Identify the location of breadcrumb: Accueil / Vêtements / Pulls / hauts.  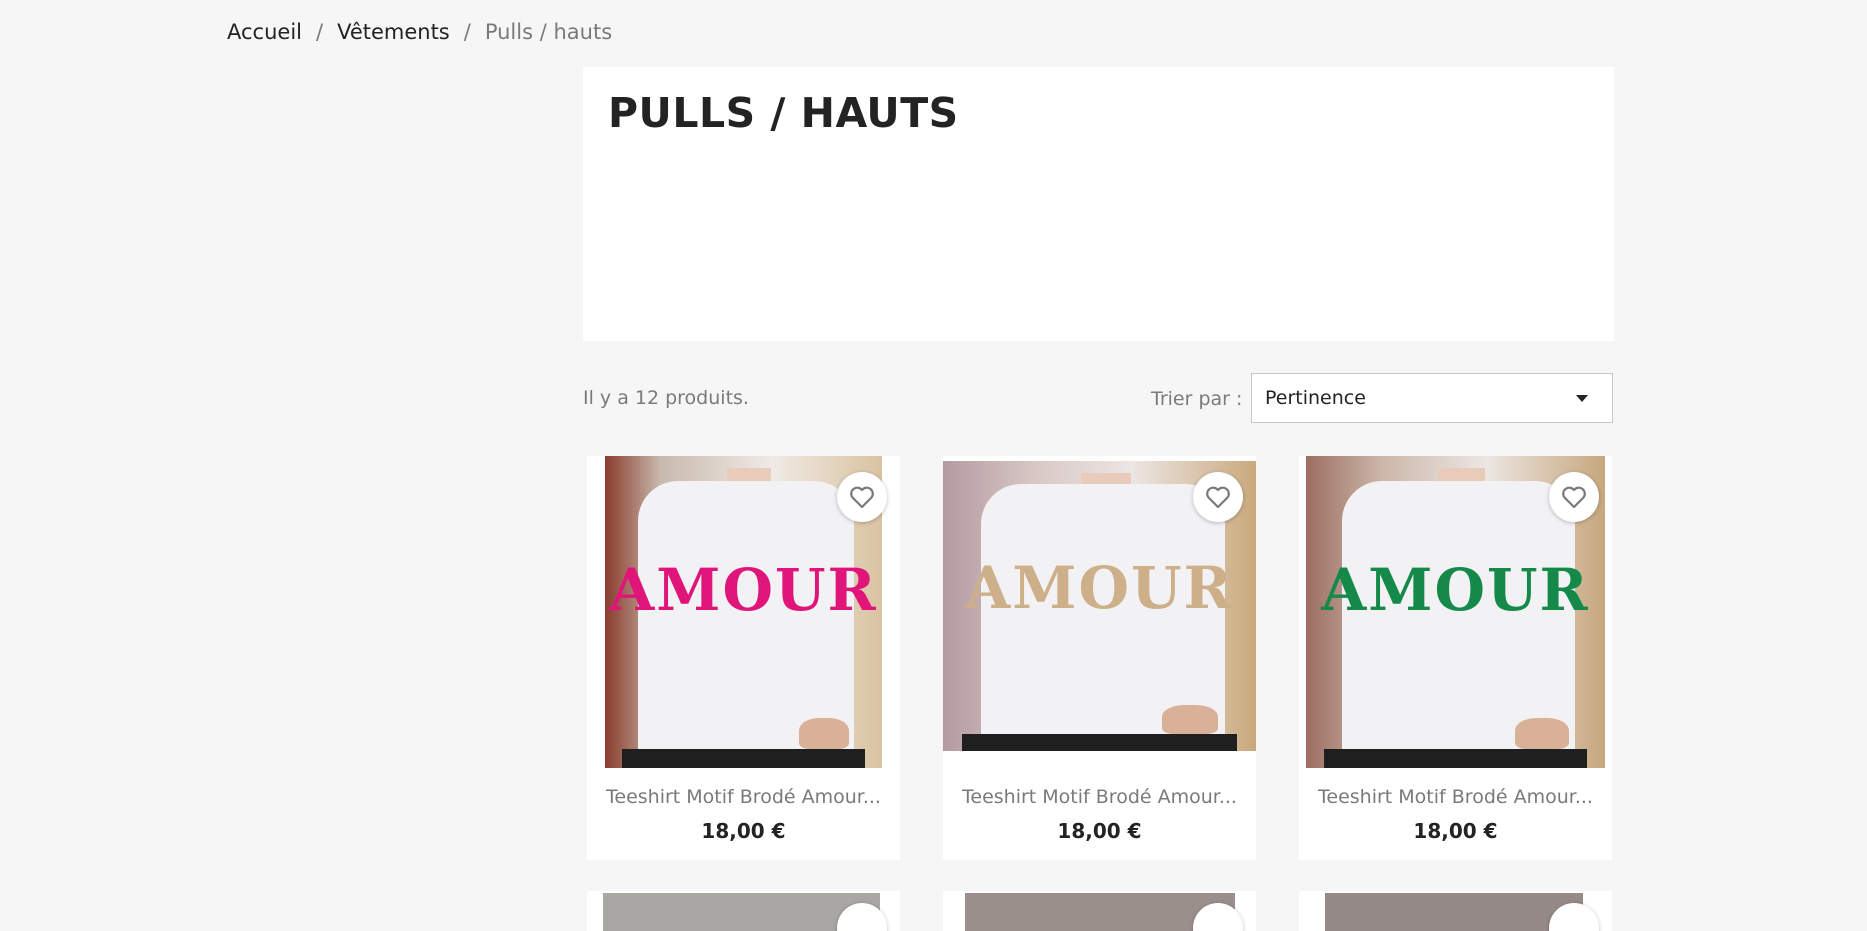
(419, 32).